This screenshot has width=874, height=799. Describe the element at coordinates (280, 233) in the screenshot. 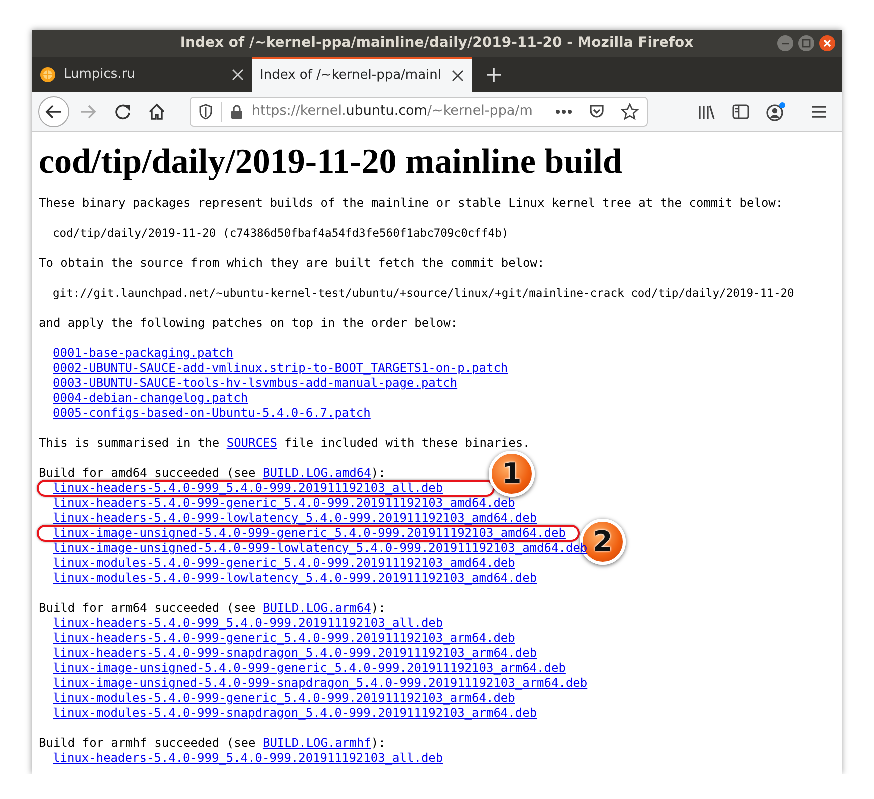

I see `code-line: cod/tip/daily/2019-11-20 (c74386d50fbaf4a54fd3fe560f1abc709c0cff4b)` at that location.